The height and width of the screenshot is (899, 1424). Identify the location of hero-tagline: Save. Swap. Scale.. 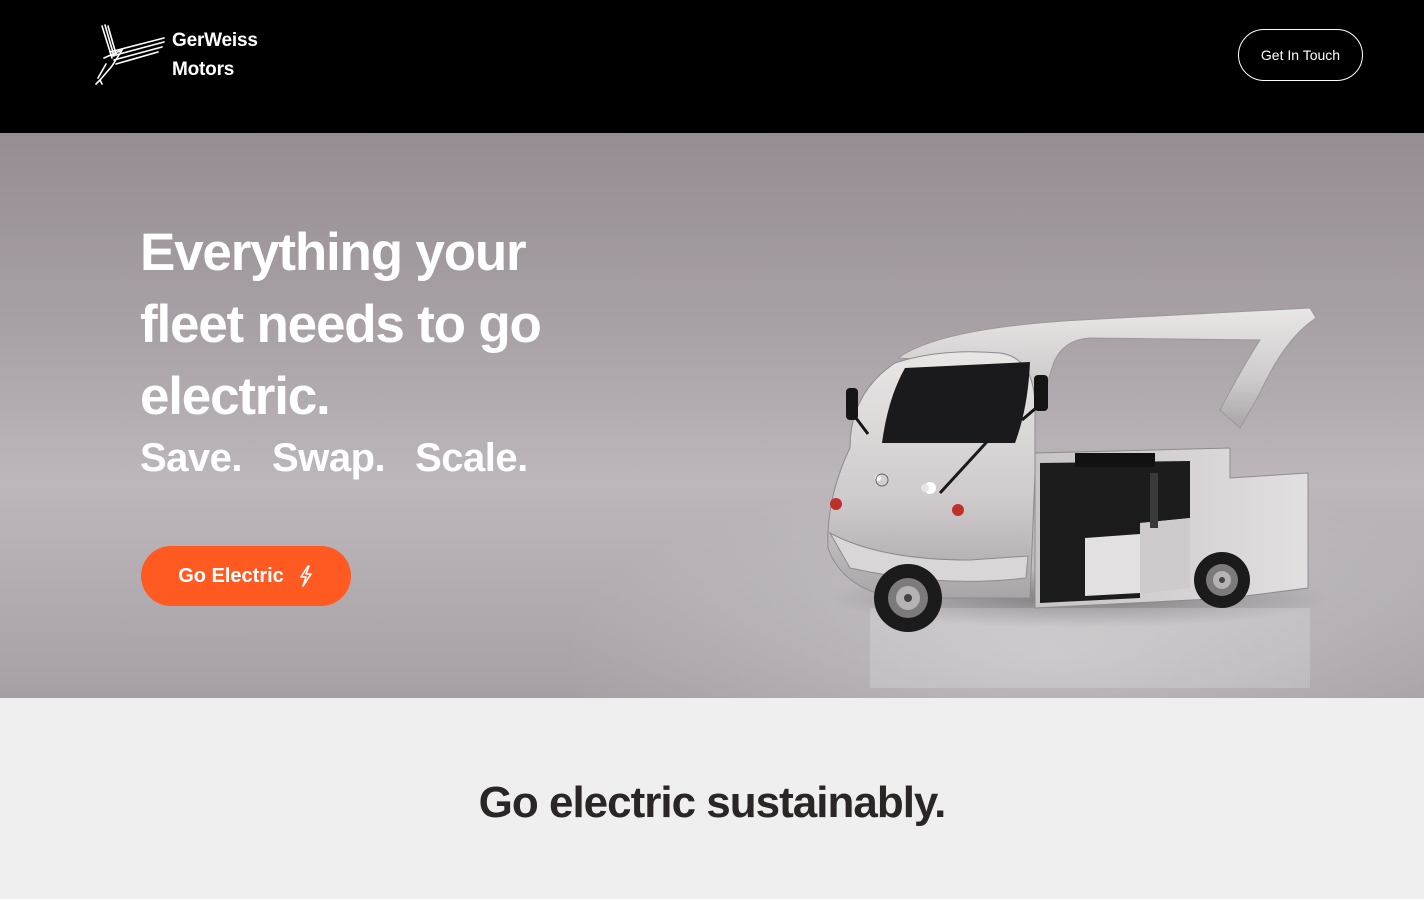
(334, 458).